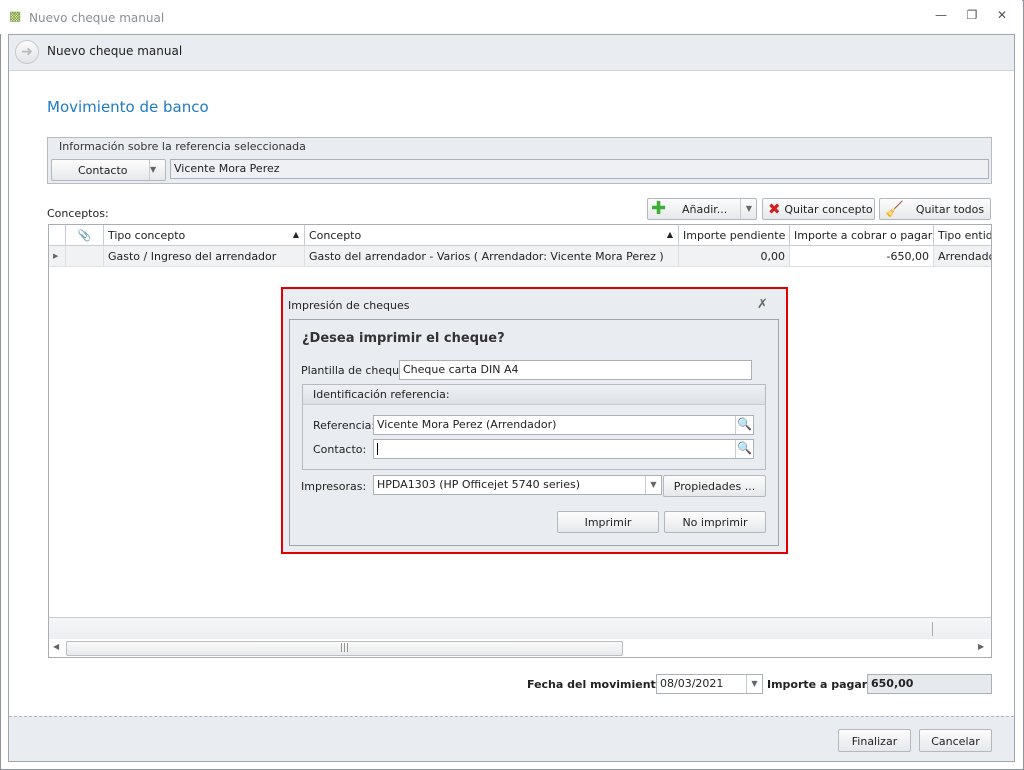  Describe the element at coordinates (715, 522) in the screenshot. I see `no-print-button: No imprimir` at that location.